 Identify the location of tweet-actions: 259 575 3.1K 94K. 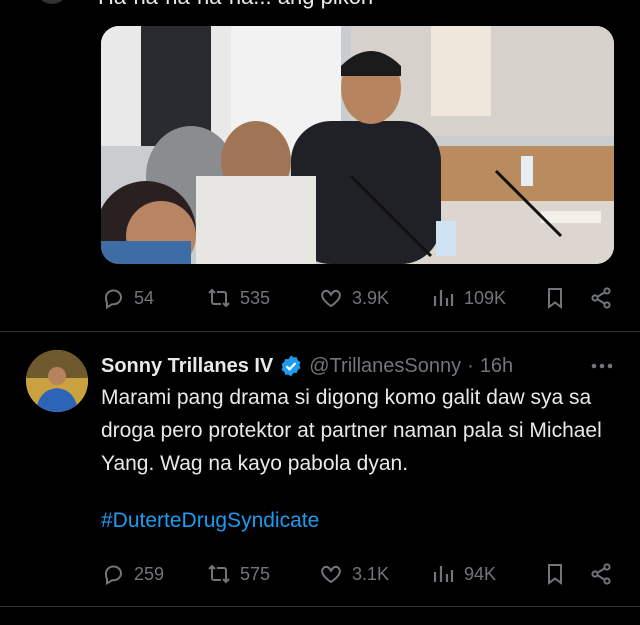
(361, 574).